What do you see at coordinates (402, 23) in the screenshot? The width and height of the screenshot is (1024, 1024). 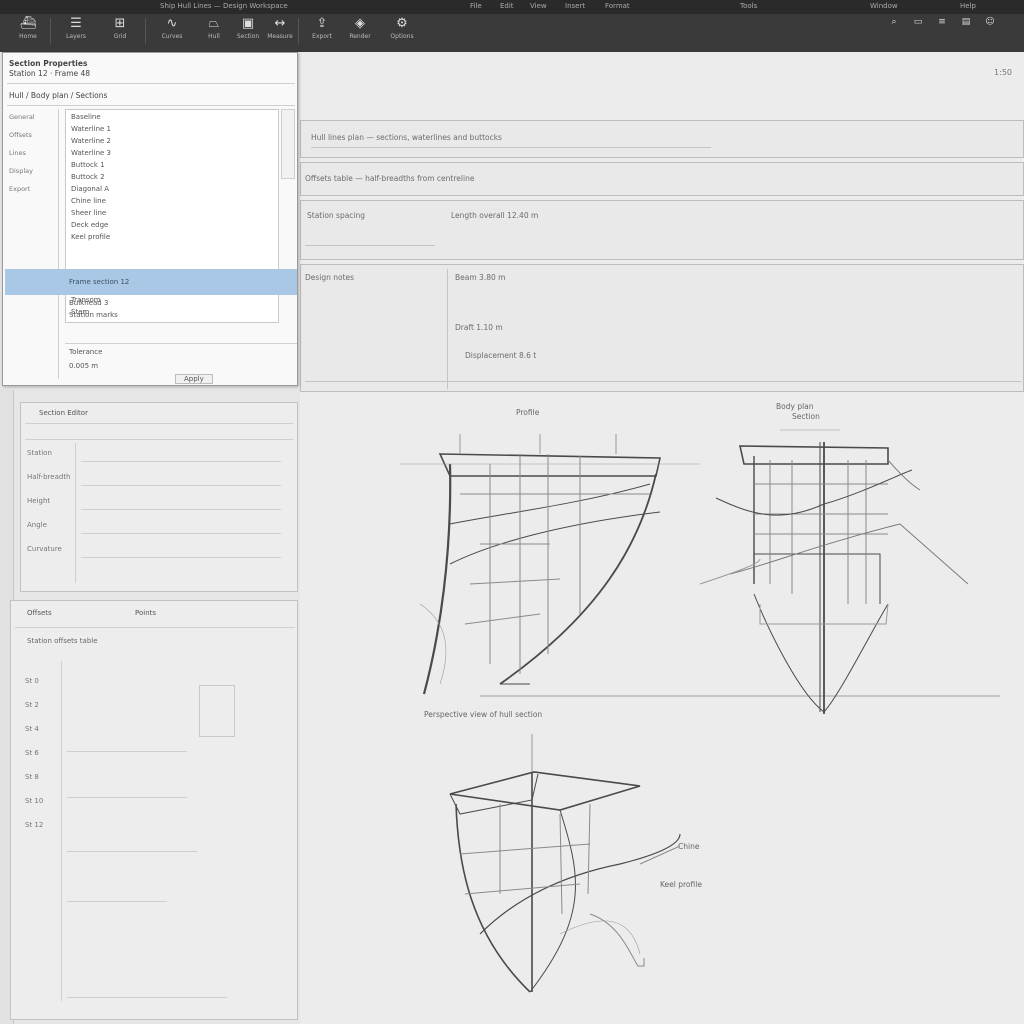 I see `settings-icon: ⚙` at bounding box center [402, 23].